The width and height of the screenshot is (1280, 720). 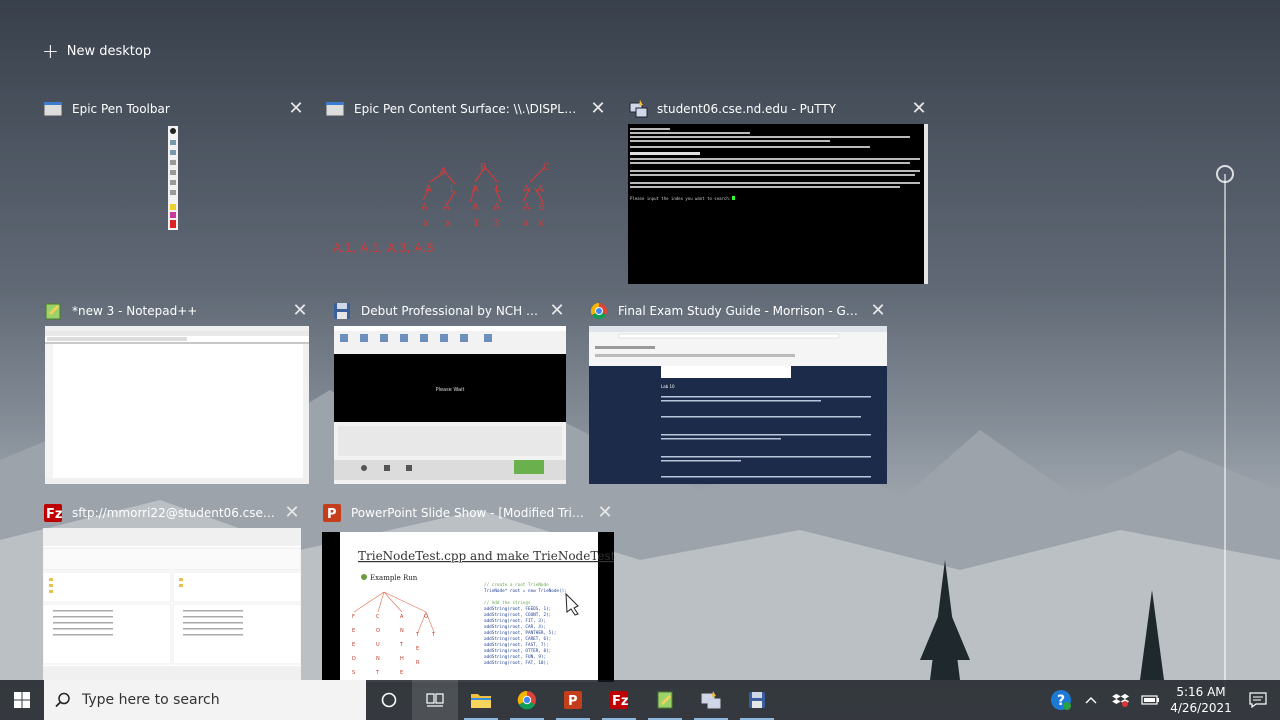 I want to click on cortana-button, so click(x=389, y=700).